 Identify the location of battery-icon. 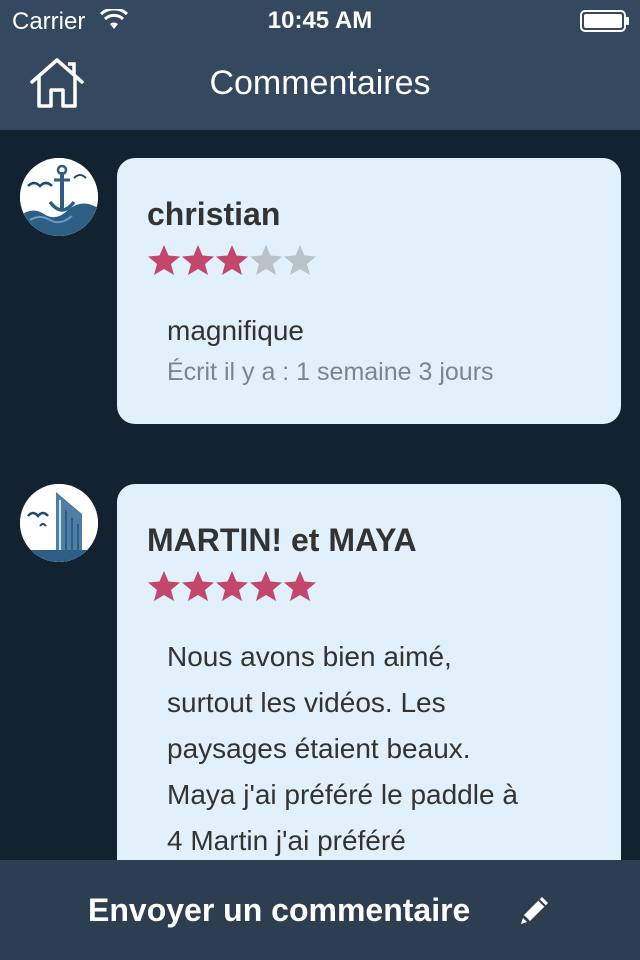
(604, 21).